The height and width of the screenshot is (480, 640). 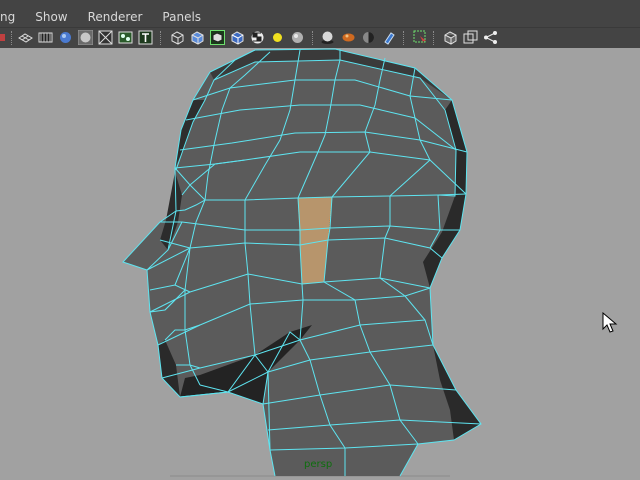 I want to click on checker-texture-icon, so click(x=257, y=37).